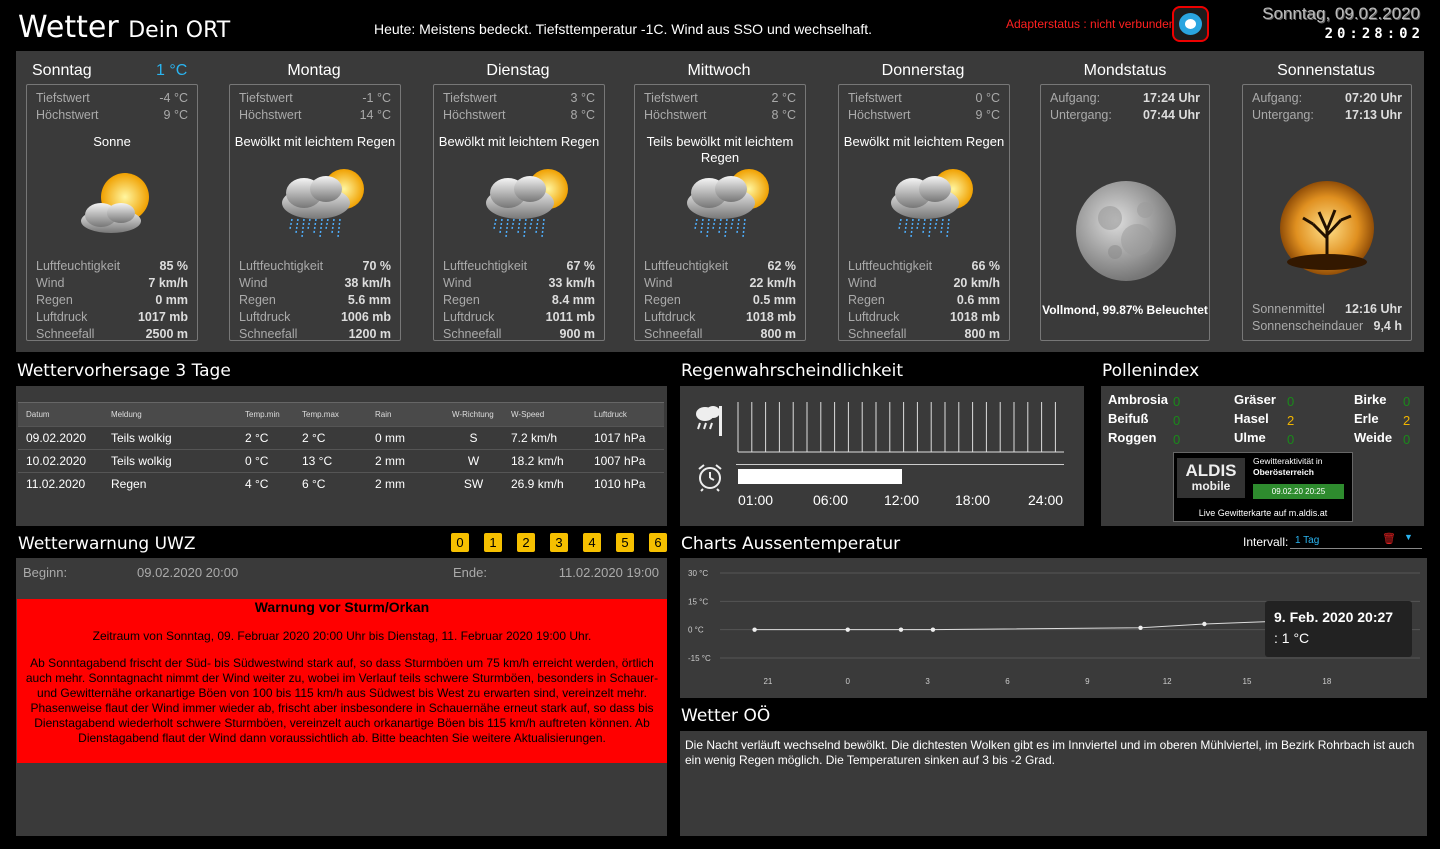 This screenshot has height=849, width=1440. What do you see at coordinates (174, 266) in the screenshot?
I see `lf-value: 85 %` at bounding box center [174, 266].